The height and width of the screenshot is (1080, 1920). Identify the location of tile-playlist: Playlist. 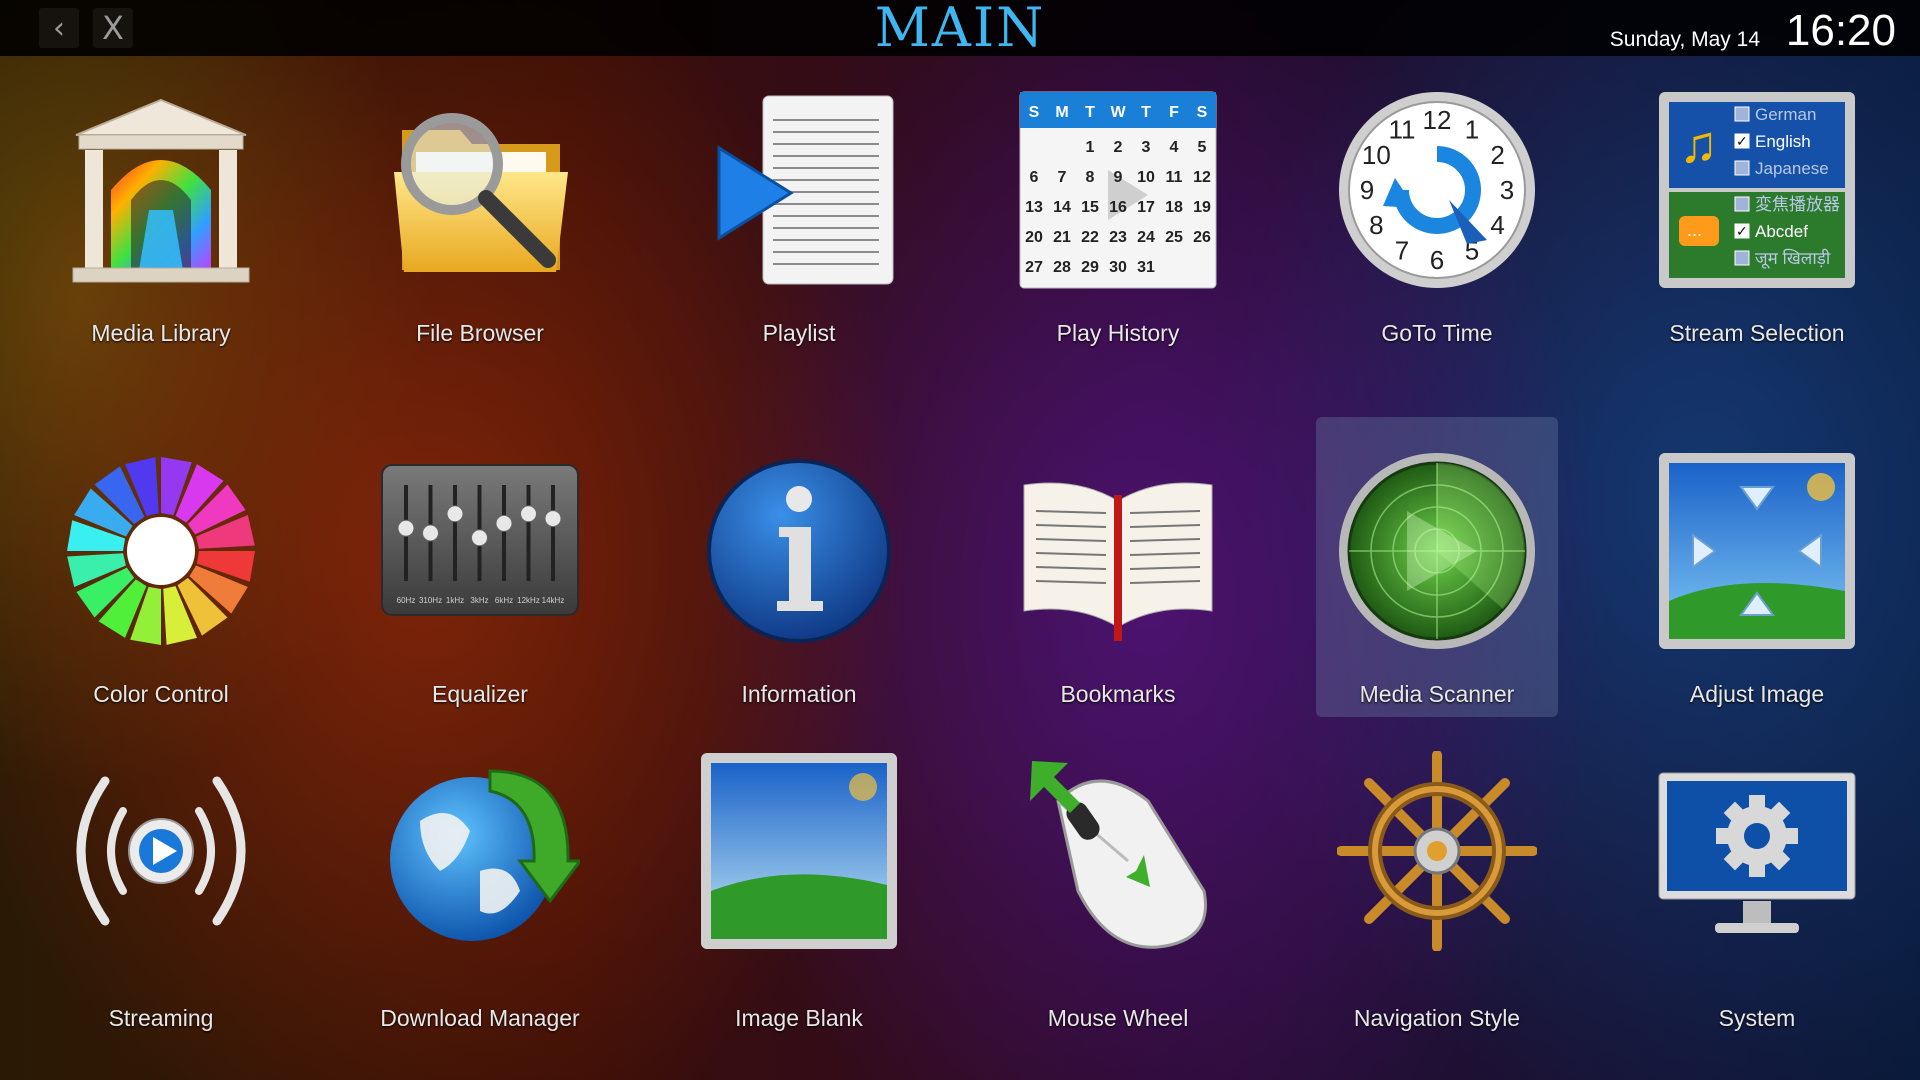
(799, 206).